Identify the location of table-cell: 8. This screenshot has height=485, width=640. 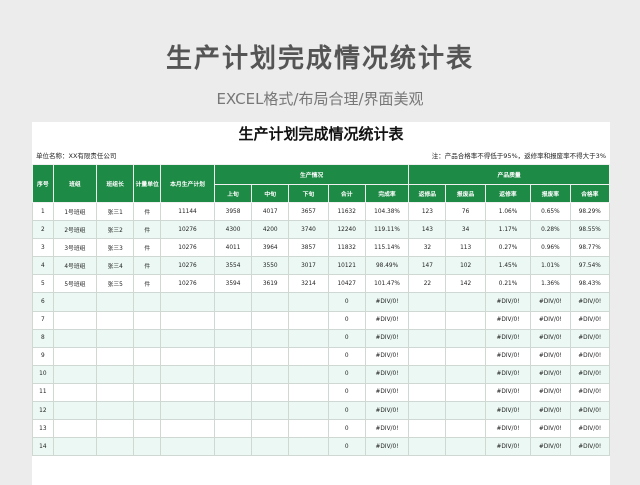
(43, 338).